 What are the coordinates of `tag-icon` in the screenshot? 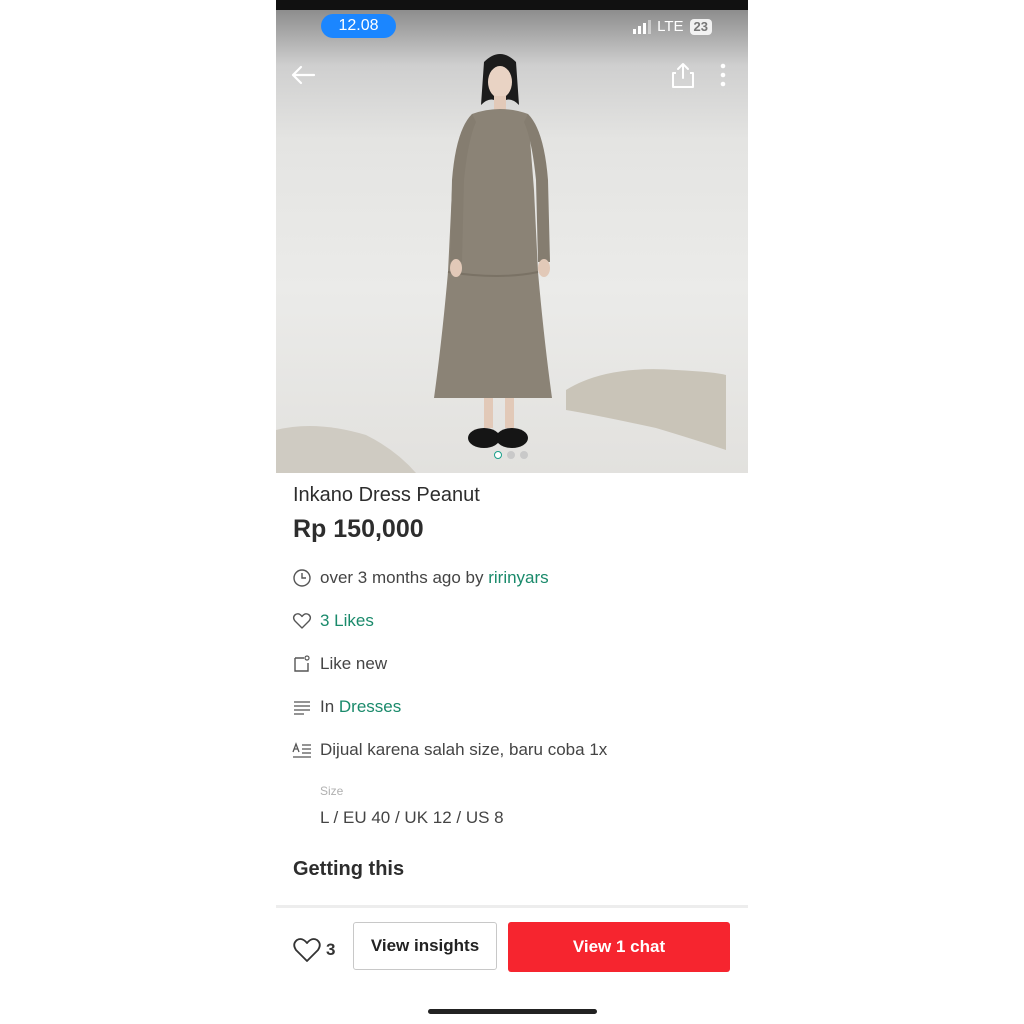 It's located at (302, 664).